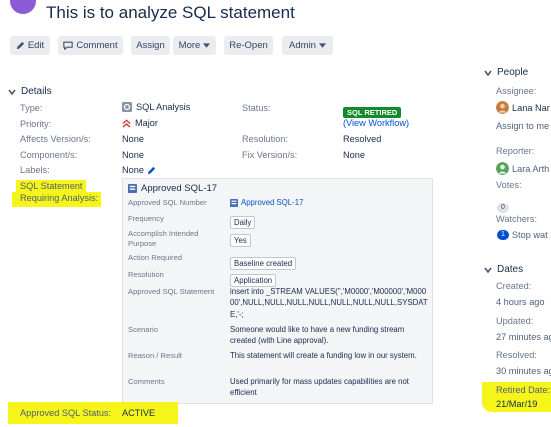 This screenshot has width=551, height=427. Describe the element at coordinates (503, 235) in the screenshot. I see `watchers-count: 1` at that location.